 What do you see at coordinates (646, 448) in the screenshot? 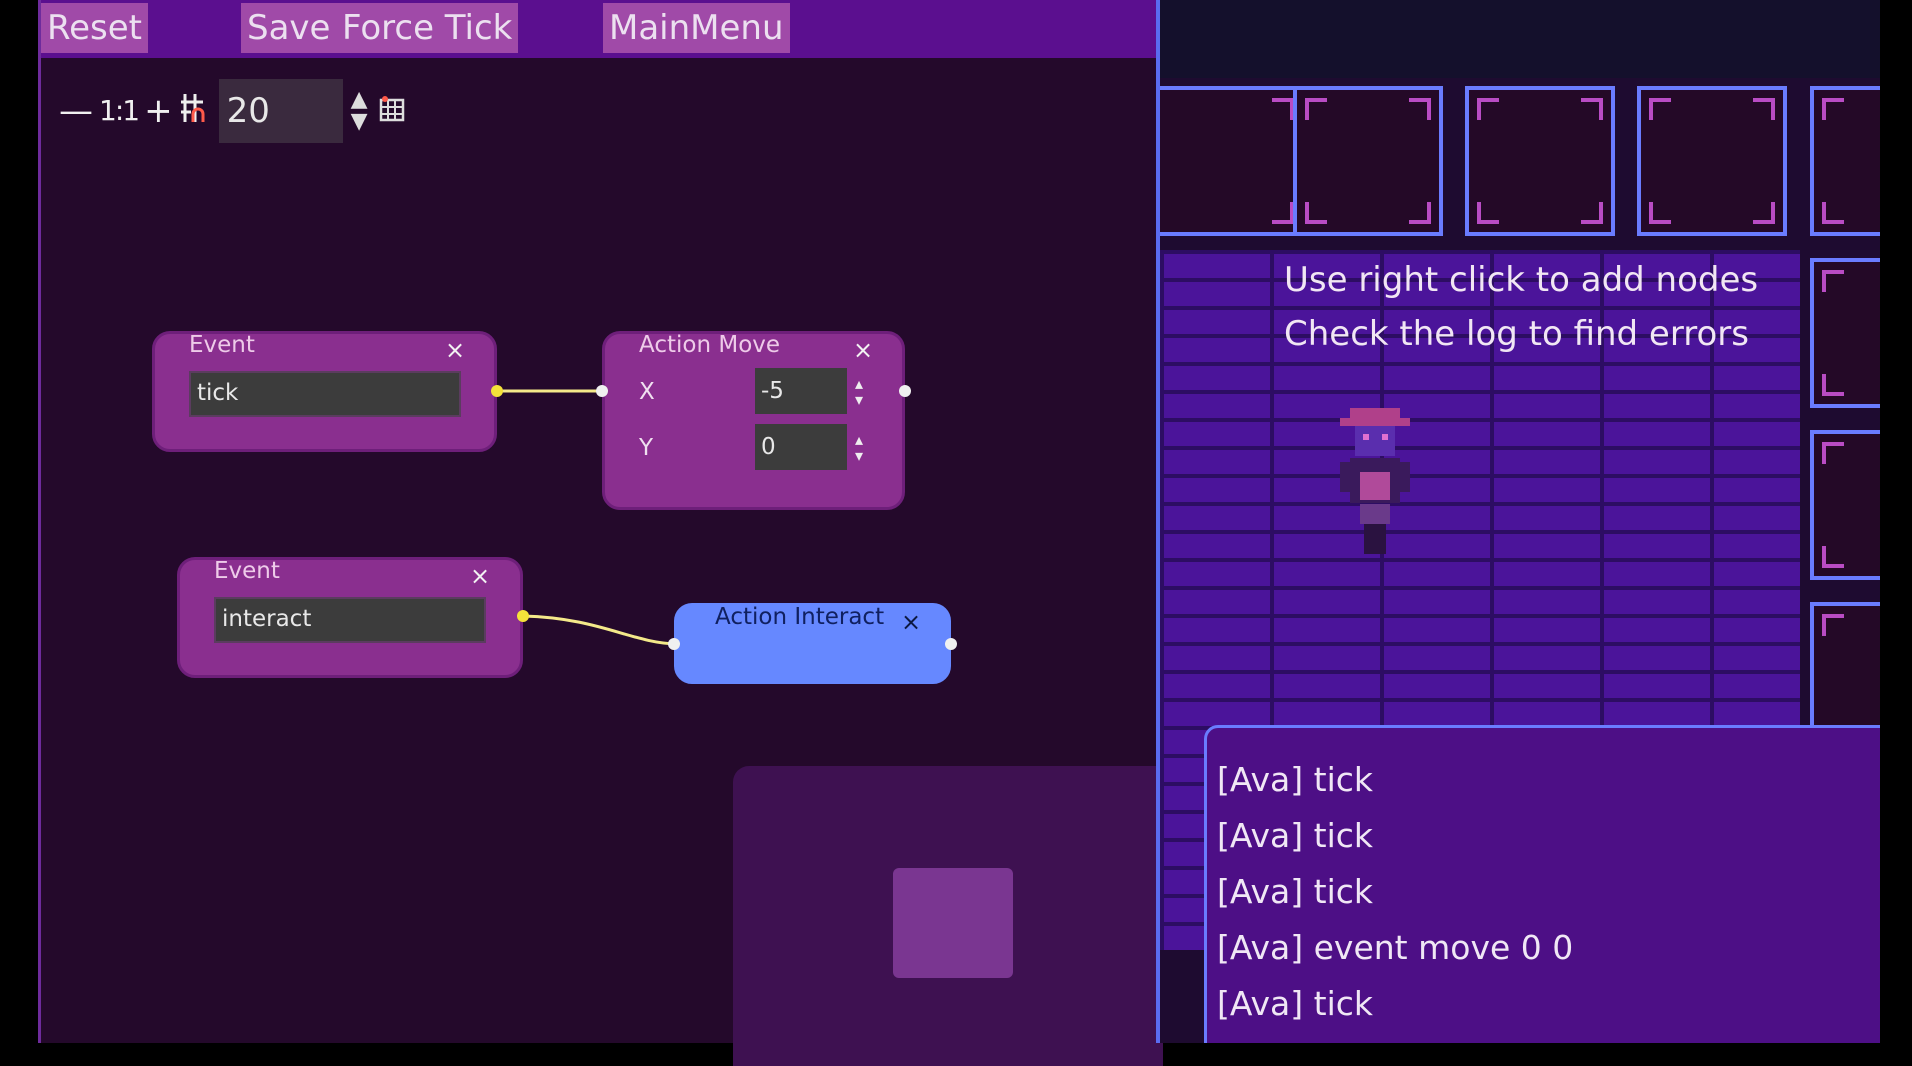
I see `y-label: Y` at bounding box center [646, 448].